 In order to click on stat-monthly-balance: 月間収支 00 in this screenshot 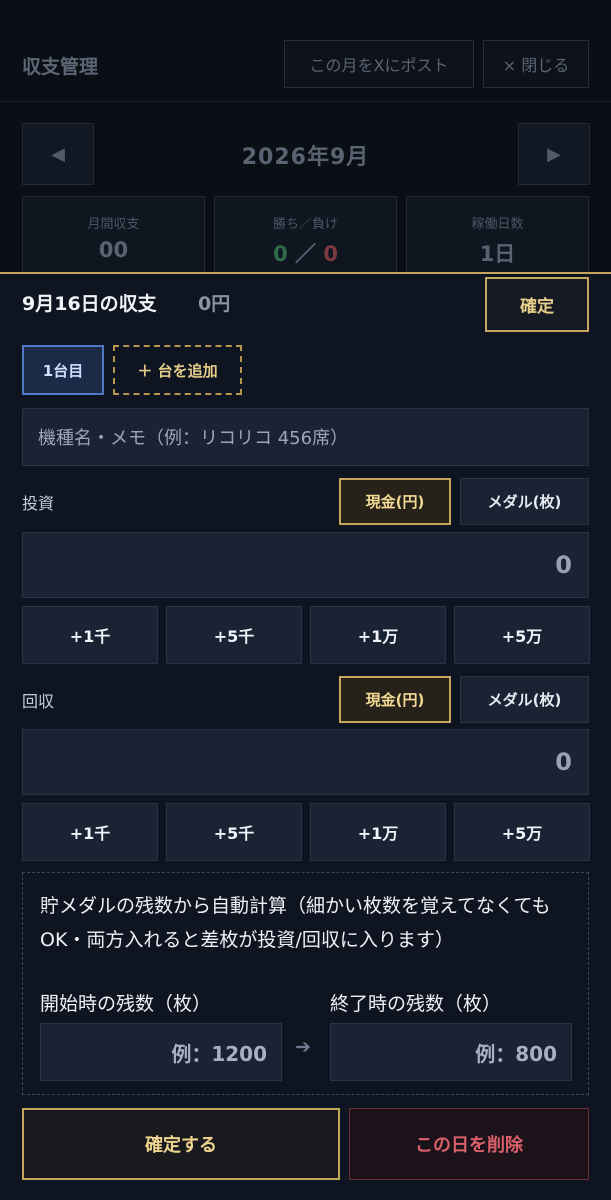, I will do `click(113, 236)`.